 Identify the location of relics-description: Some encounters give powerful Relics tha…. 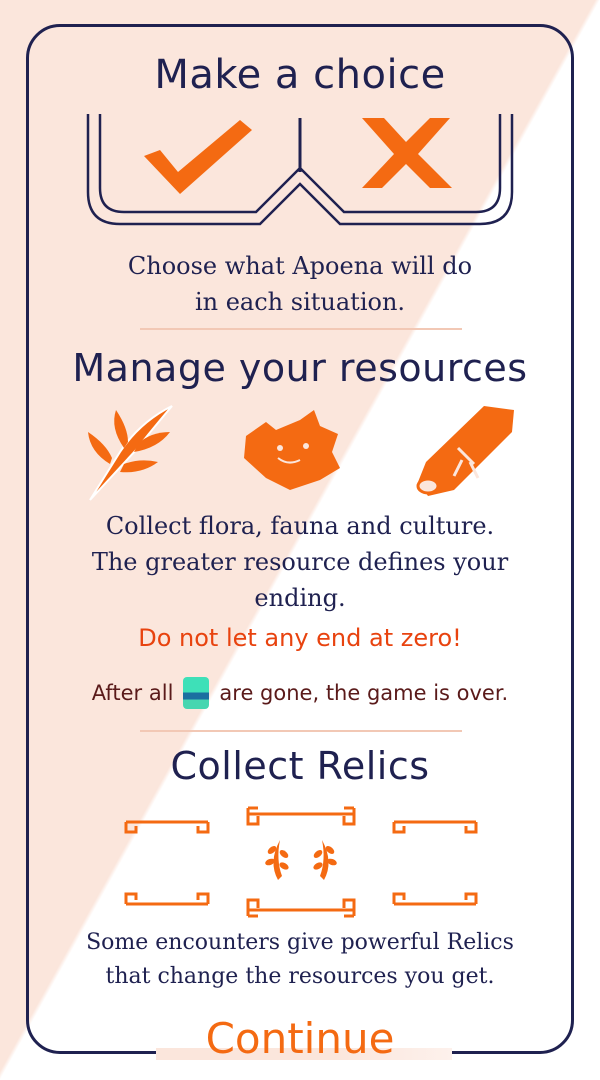
(300, 960).